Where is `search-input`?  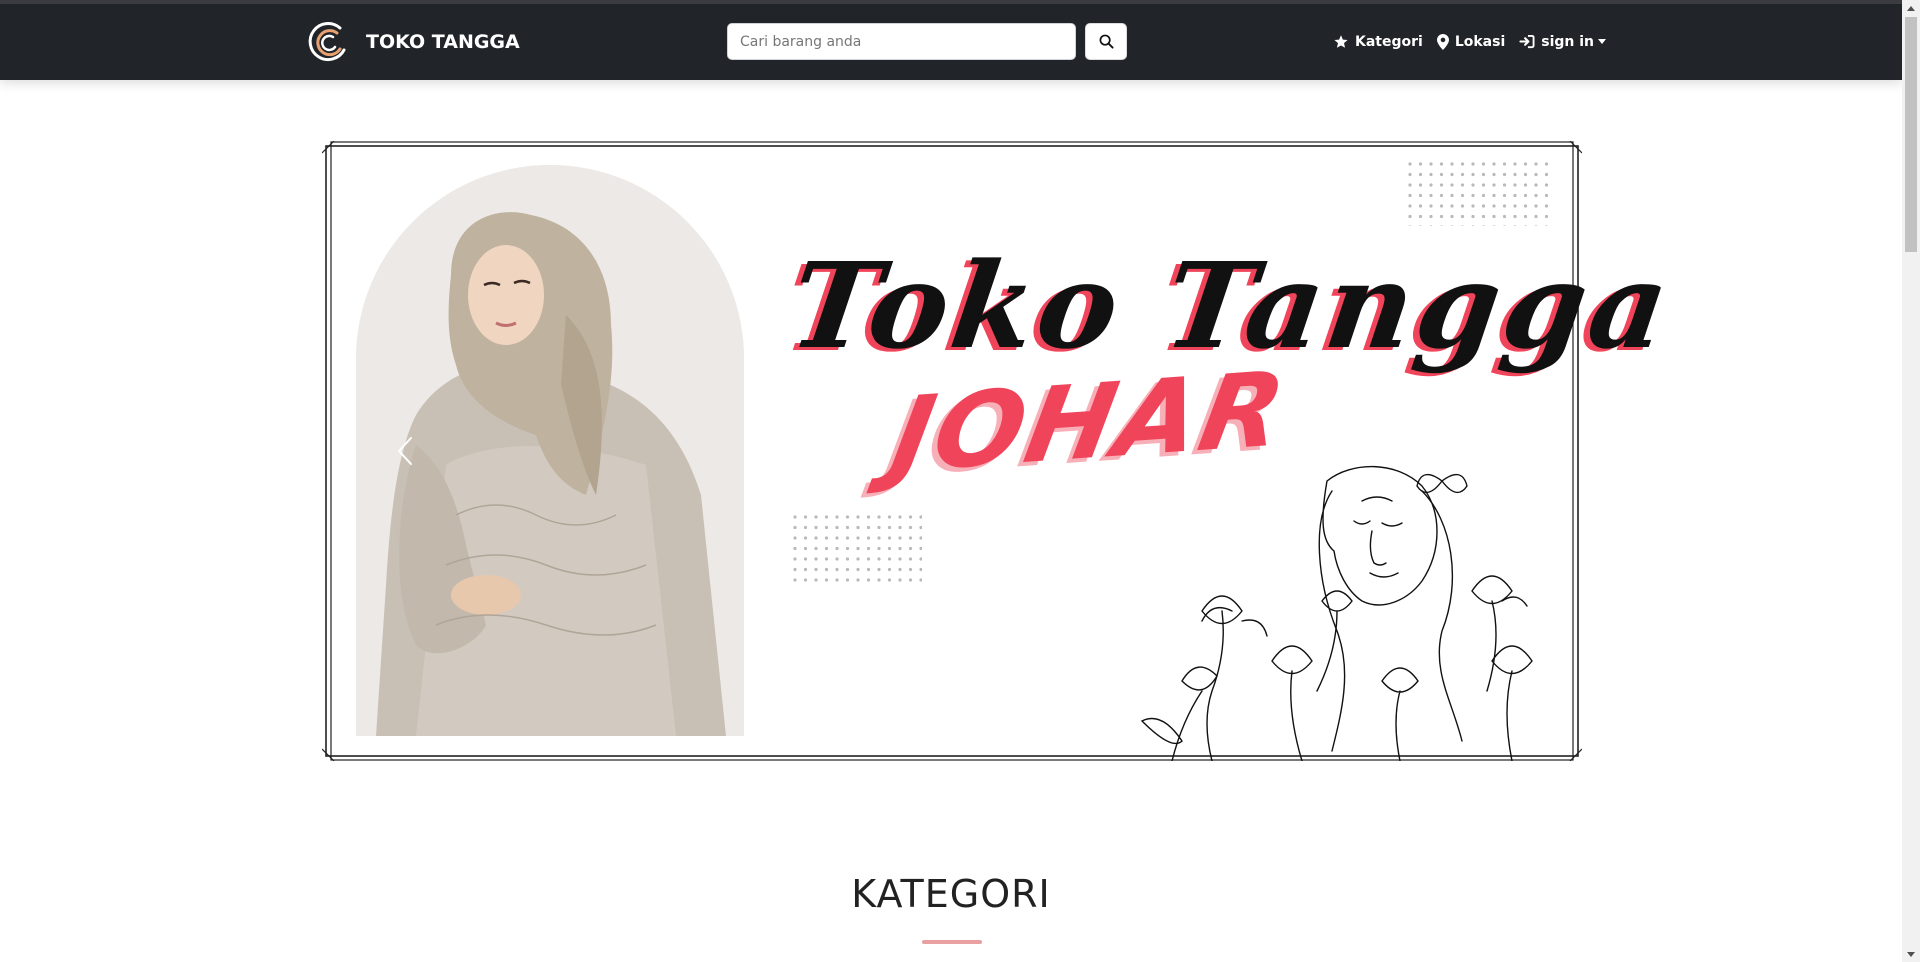
search-input is located at coordinates (901, 41).